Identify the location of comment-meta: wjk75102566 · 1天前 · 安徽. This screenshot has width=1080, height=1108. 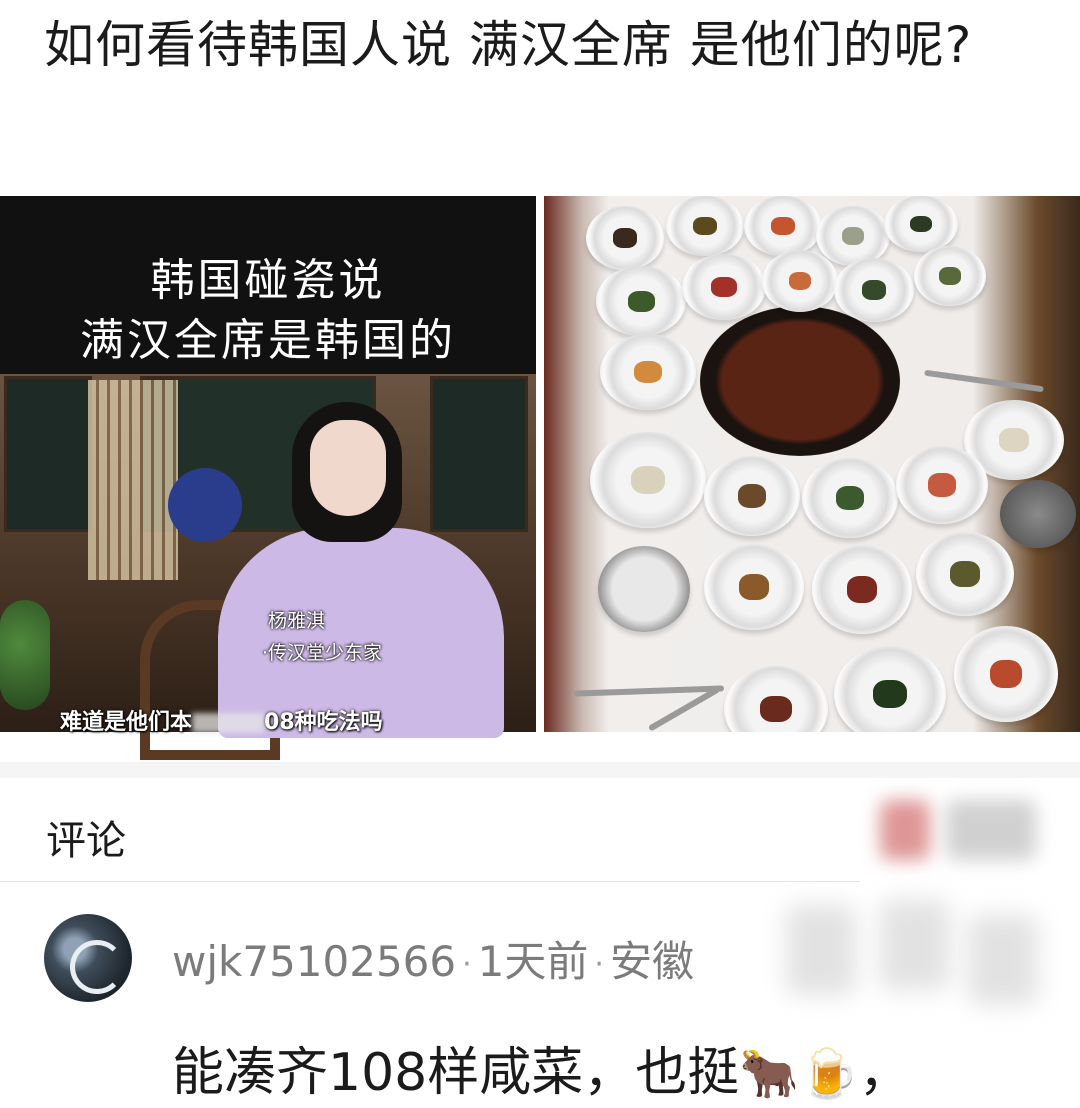
(433, 958).